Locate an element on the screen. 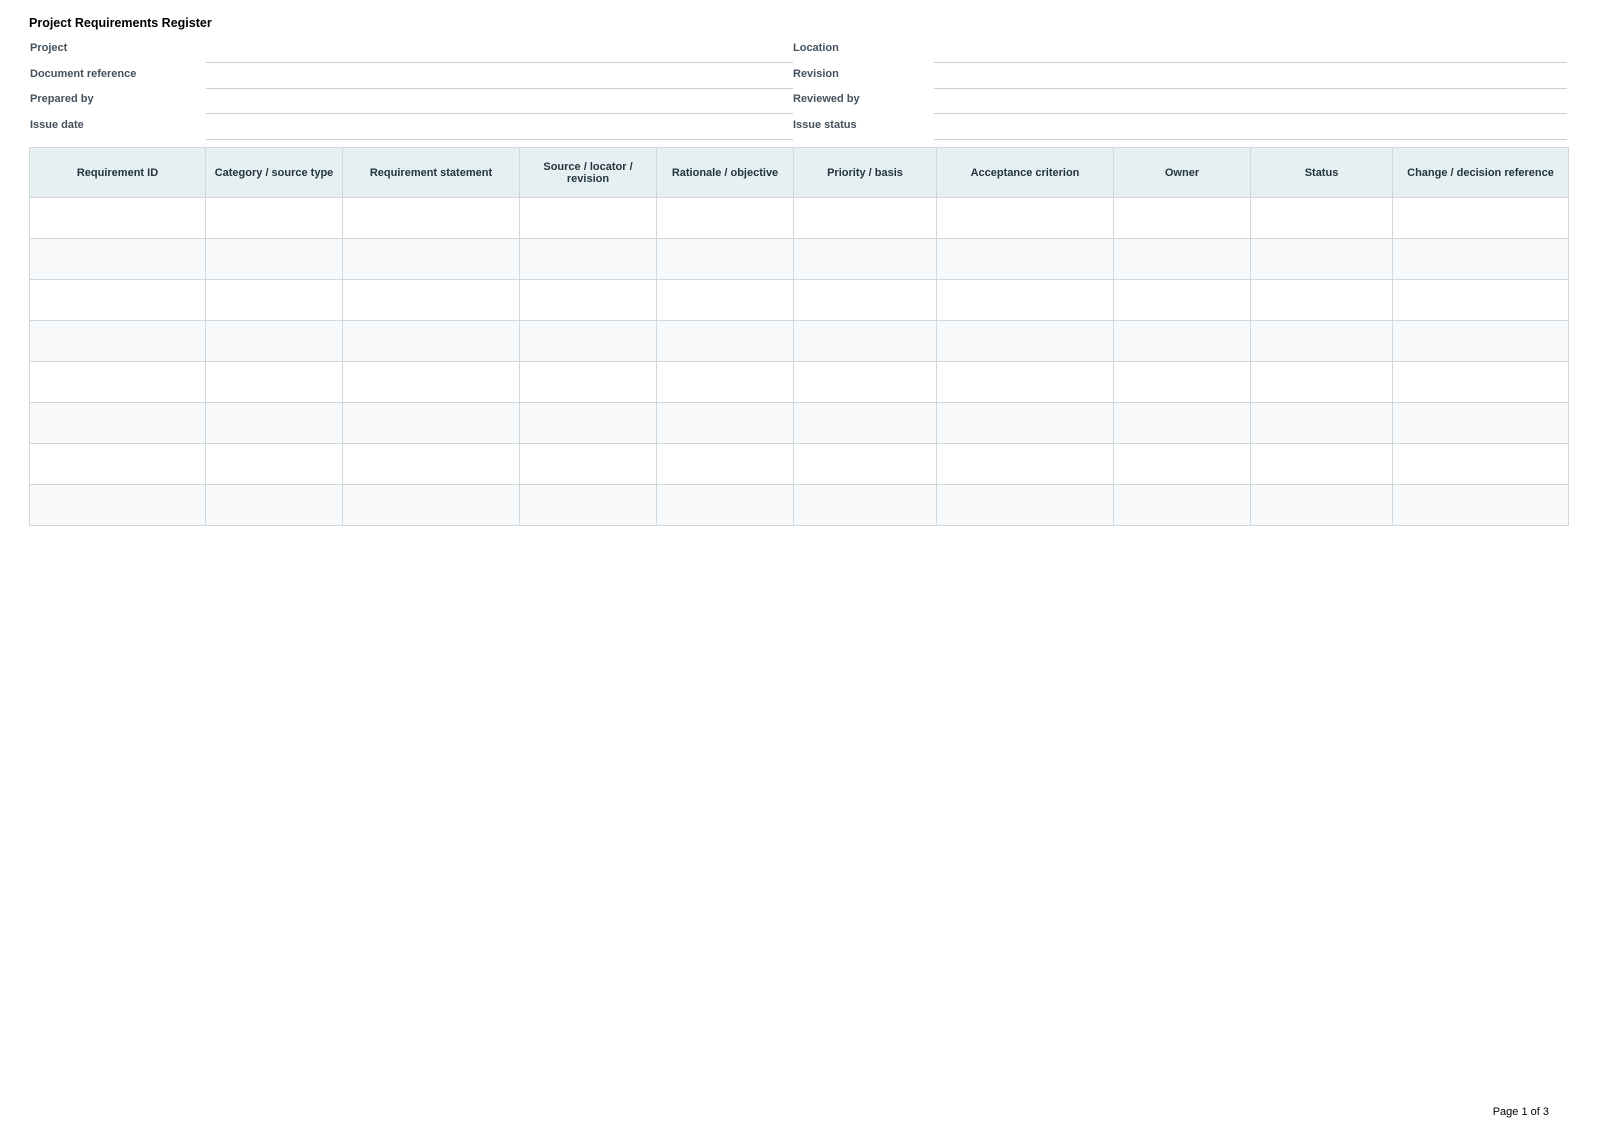 The width and height of the screenshot is (1600, 1132). location-label: Location is located at coordinates (816, 48).